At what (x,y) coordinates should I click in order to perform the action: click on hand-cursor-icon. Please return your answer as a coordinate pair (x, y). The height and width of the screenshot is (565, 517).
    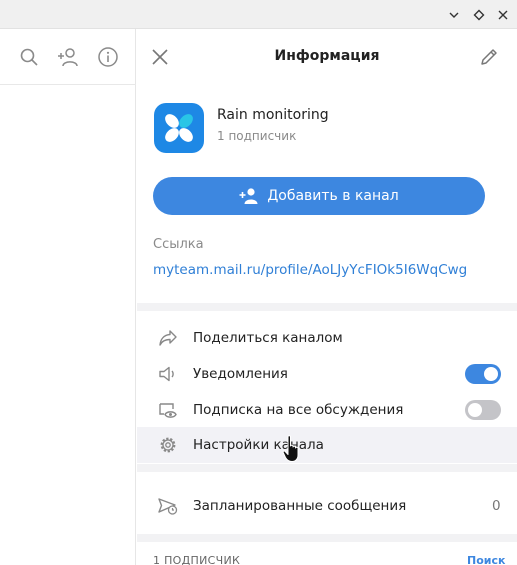
    Looking at the image, I should click on (292, 449).